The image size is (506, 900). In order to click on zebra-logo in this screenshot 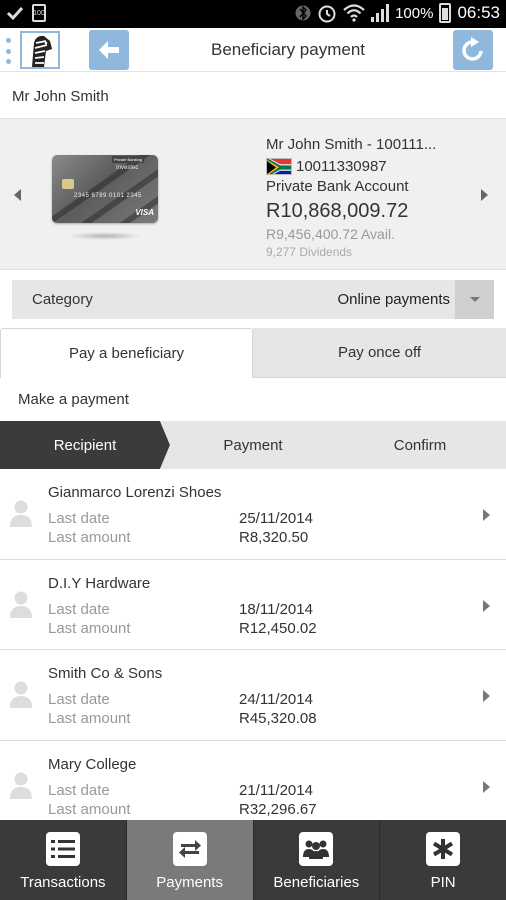, I will do `click(40, 50)`.